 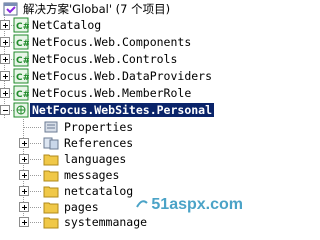 I want to click on project-label: NetFocus.Web.Components, so click(x=112, y=42).